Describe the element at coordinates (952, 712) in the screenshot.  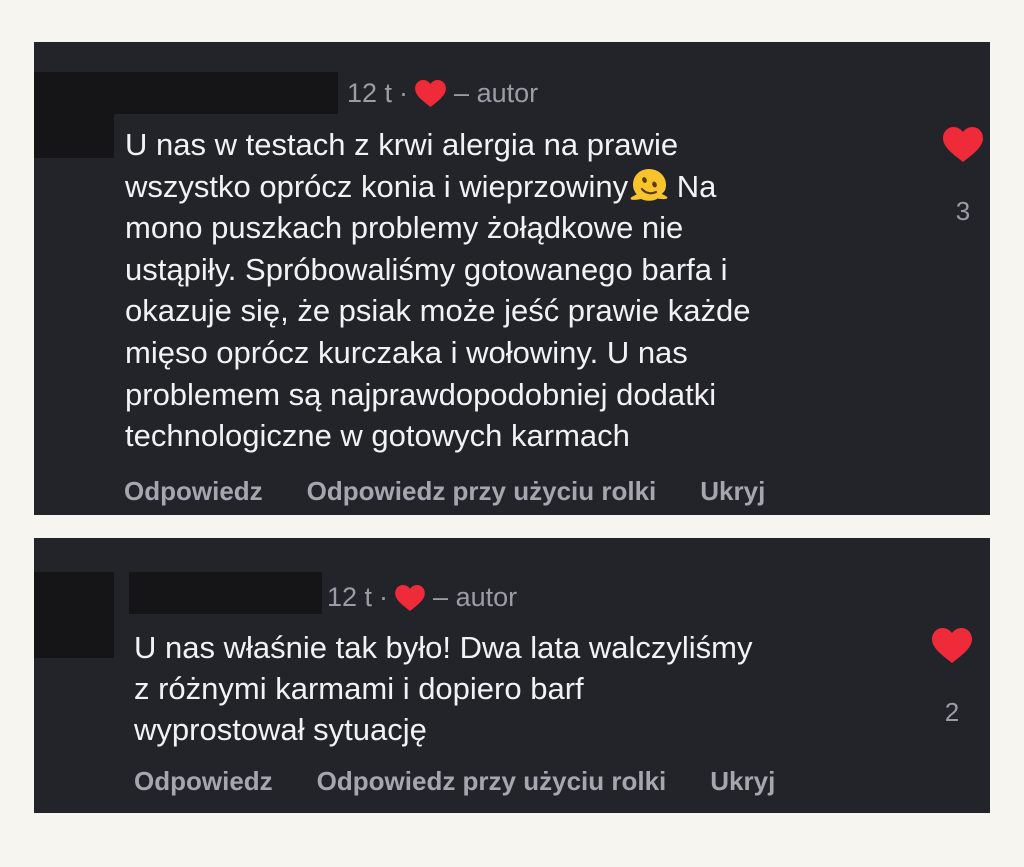
I see `like-count: 2` at that location.